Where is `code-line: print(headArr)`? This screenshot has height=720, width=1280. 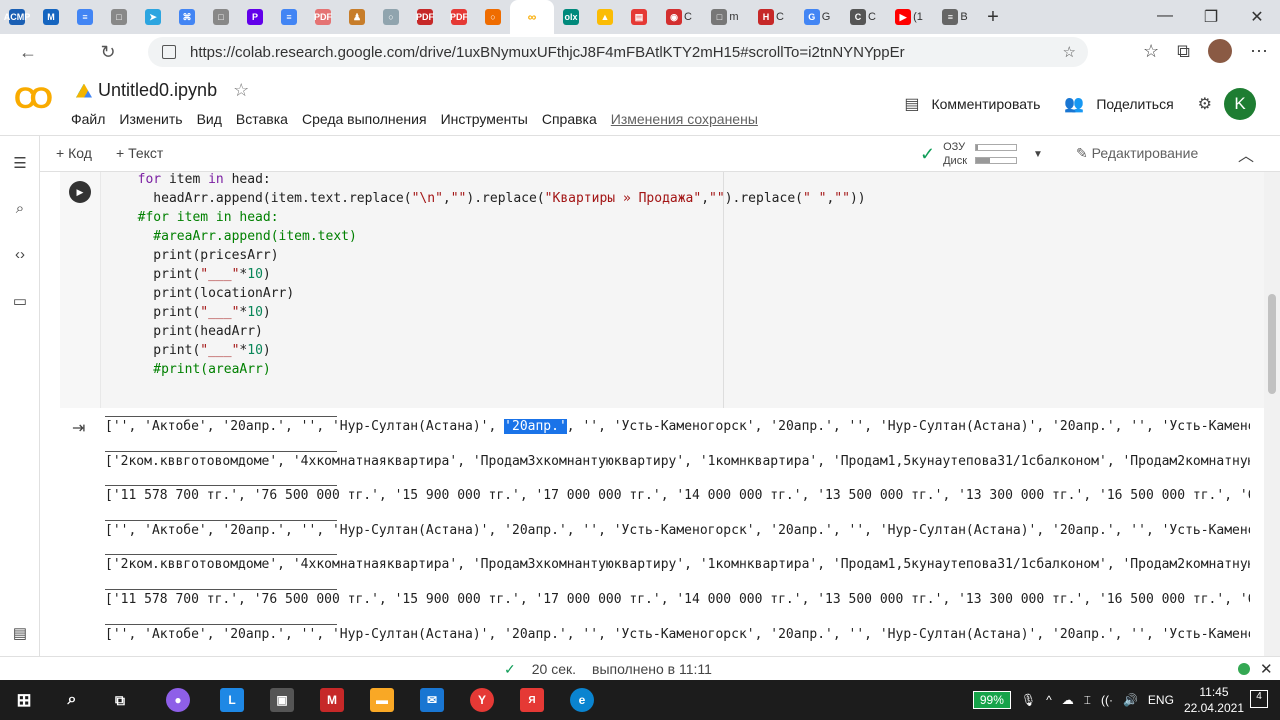
code-line: print(headArr) is located at coordinates (192, 331).